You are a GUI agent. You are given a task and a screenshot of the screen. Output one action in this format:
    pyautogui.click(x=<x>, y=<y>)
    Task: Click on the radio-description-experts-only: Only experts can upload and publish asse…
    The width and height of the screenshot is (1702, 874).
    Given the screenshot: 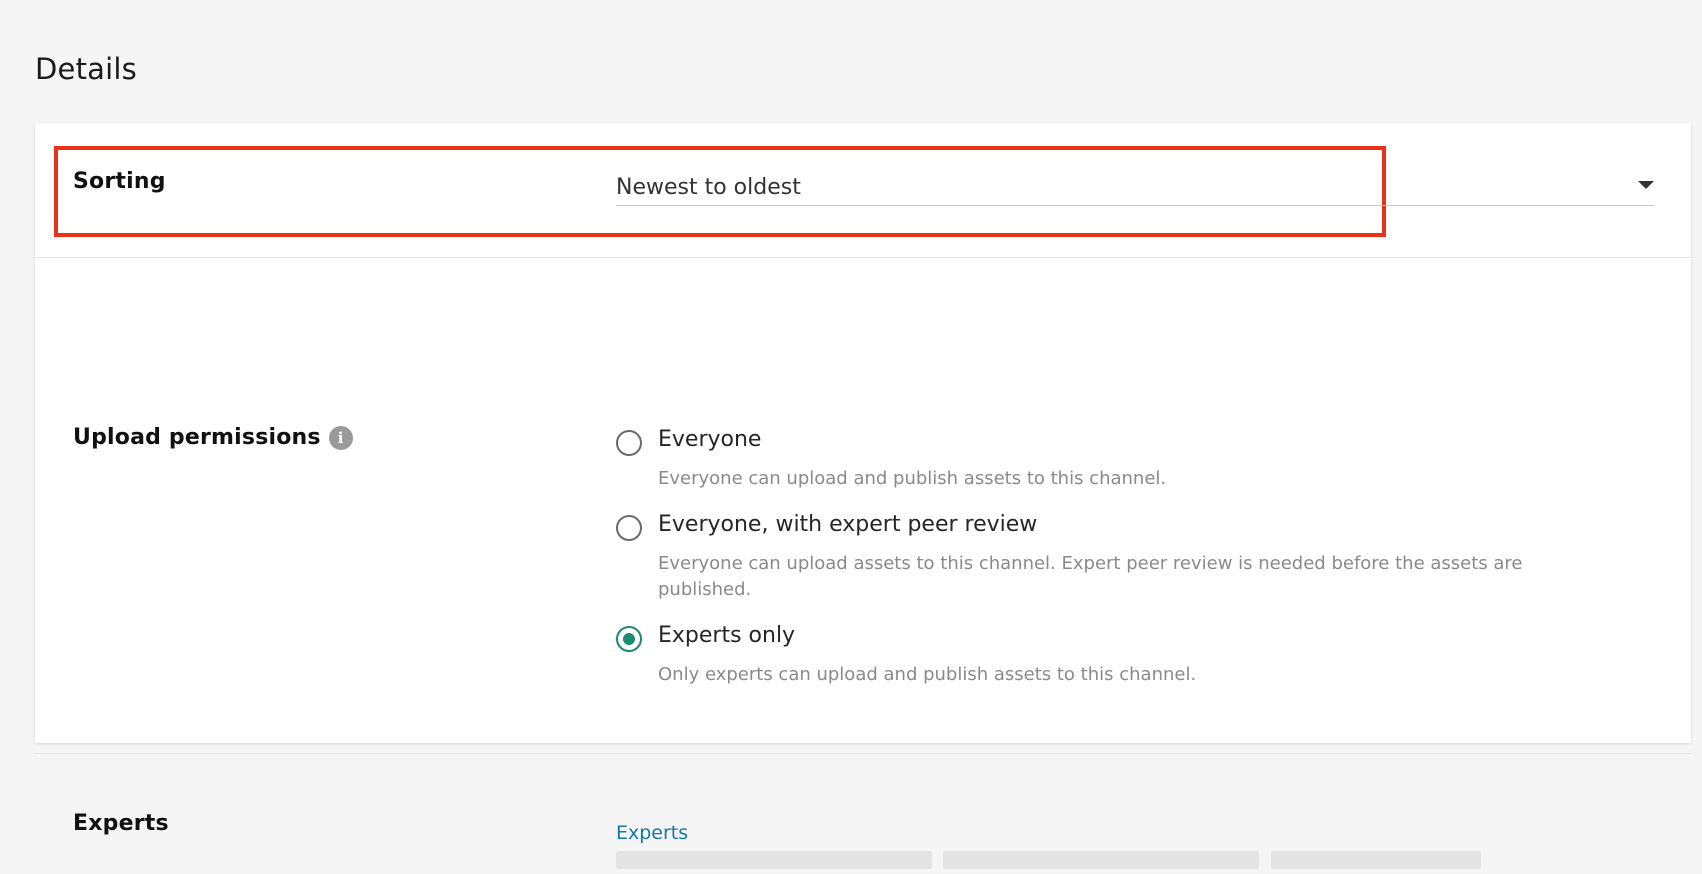 What is the action you would take?
    pyautogui.click(x=927, y=674)
    